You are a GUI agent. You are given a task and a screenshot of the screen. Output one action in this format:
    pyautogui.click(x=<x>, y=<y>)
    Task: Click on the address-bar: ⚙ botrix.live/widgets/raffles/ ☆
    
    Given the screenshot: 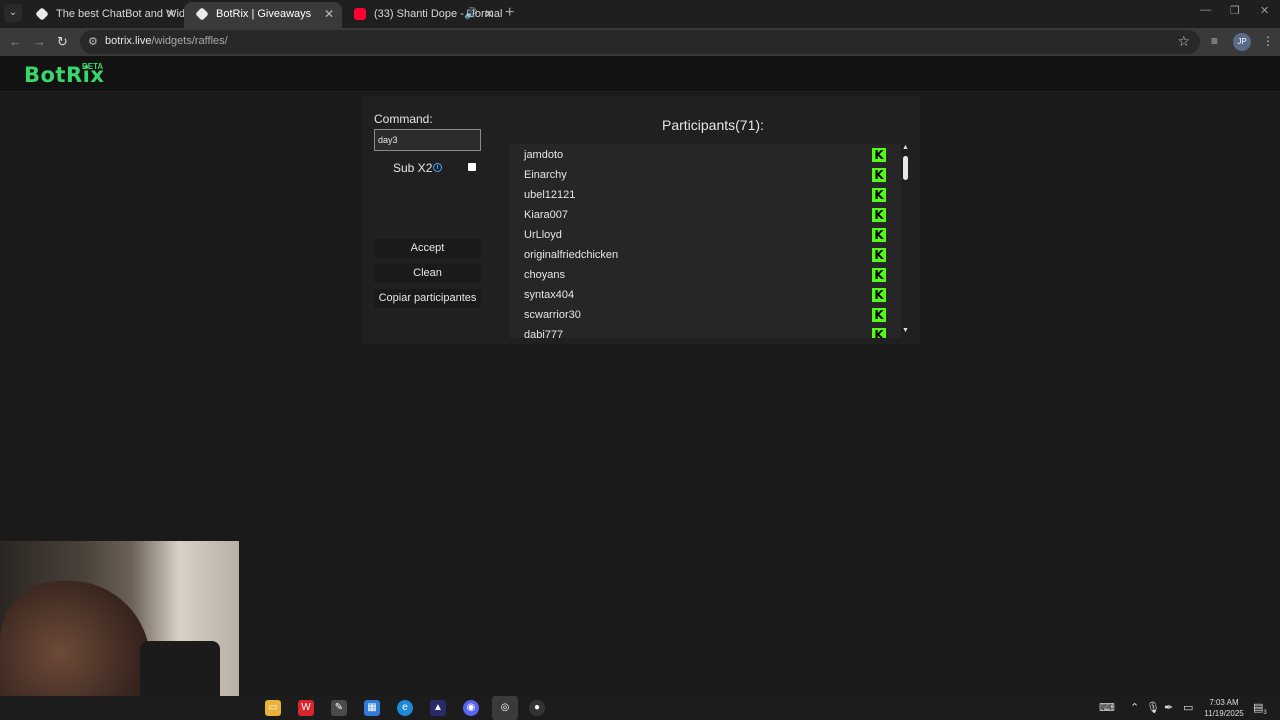 What is the action you would take?
    pyautogui.click(x=640, y=42)
    